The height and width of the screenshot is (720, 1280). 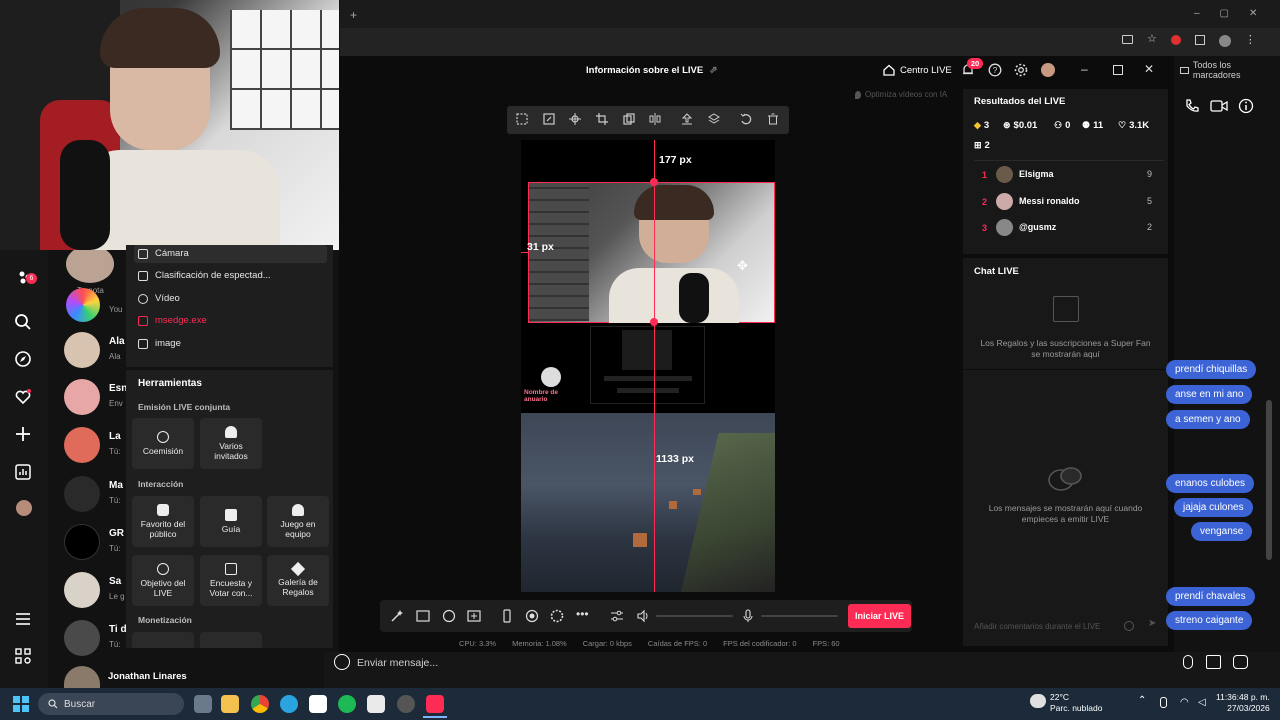 What do you see at coordinates (1175, 40) in the screenshot?
I see `extension-red-icon` at bounding box center [1175, 40].